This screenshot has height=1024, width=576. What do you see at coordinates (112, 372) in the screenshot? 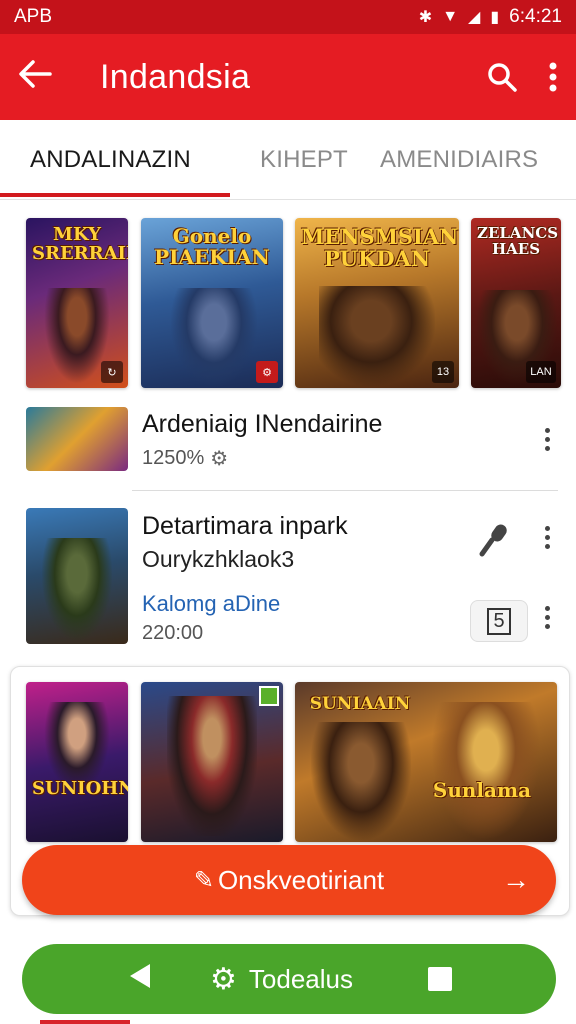
I see `card-badge: ↻` at bounding box center [112, 372].